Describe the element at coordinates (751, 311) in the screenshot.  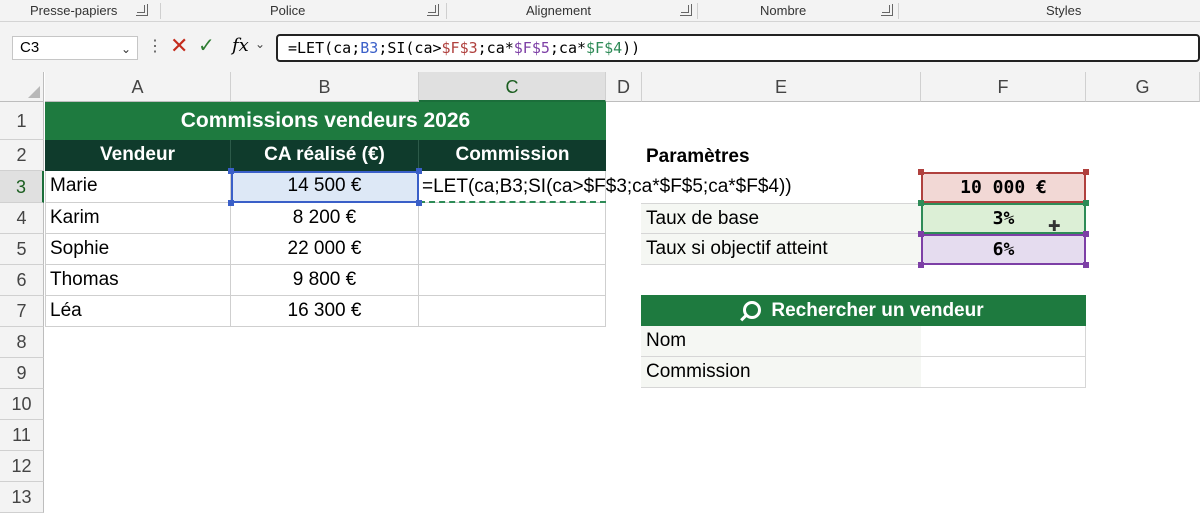
I see `search-icon` at that location.